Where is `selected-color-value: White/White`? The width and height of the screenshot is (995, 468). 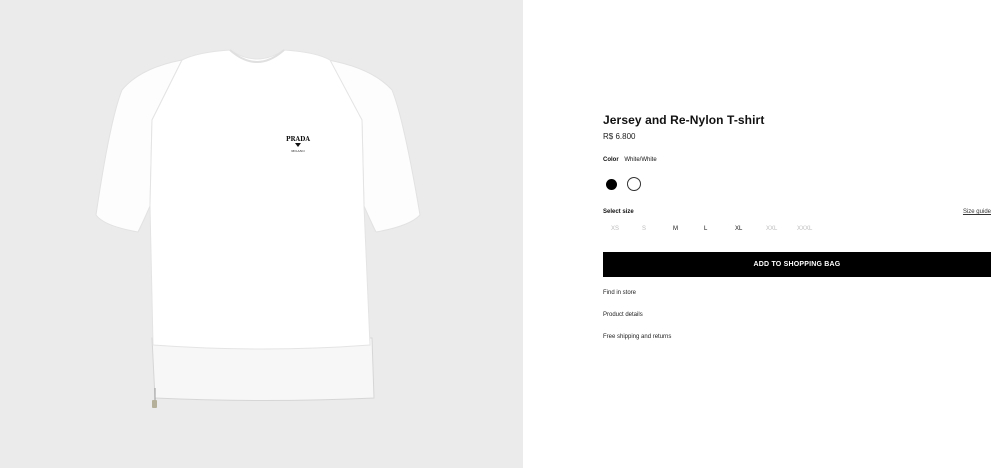 selected-color-value: White/White is located at coordinates (640, 160).